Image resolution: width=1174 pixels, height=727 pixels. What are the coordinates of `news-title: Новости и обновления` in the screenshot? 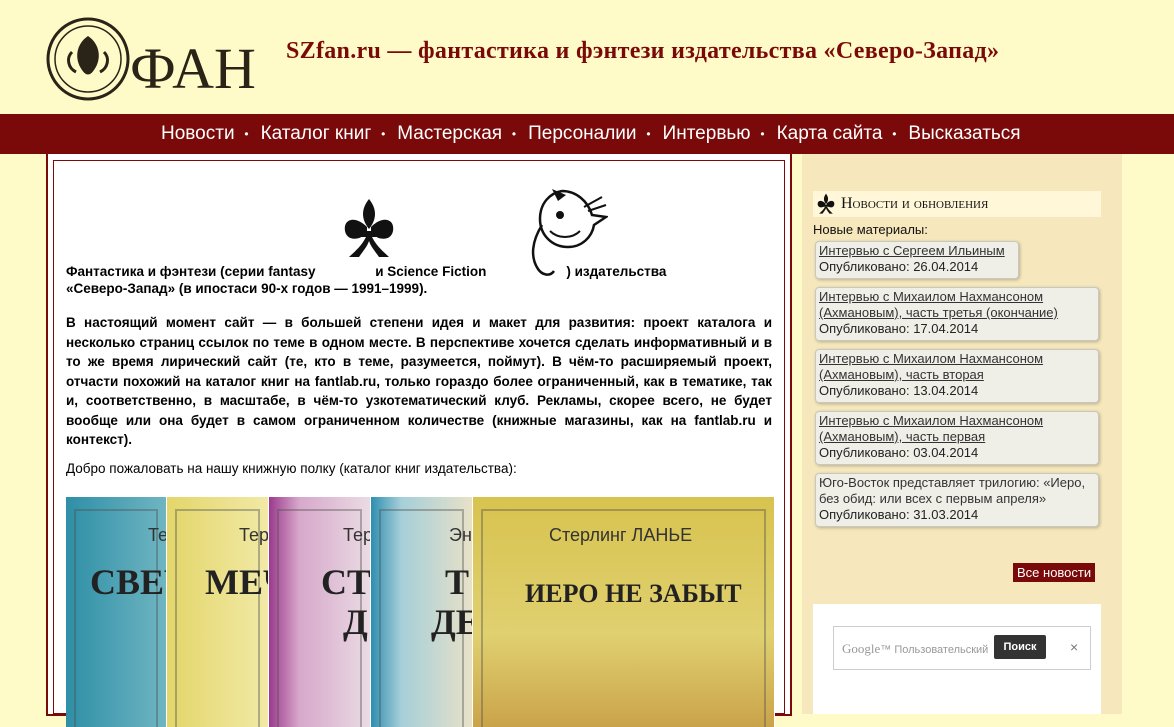 It's located at (915, 203).